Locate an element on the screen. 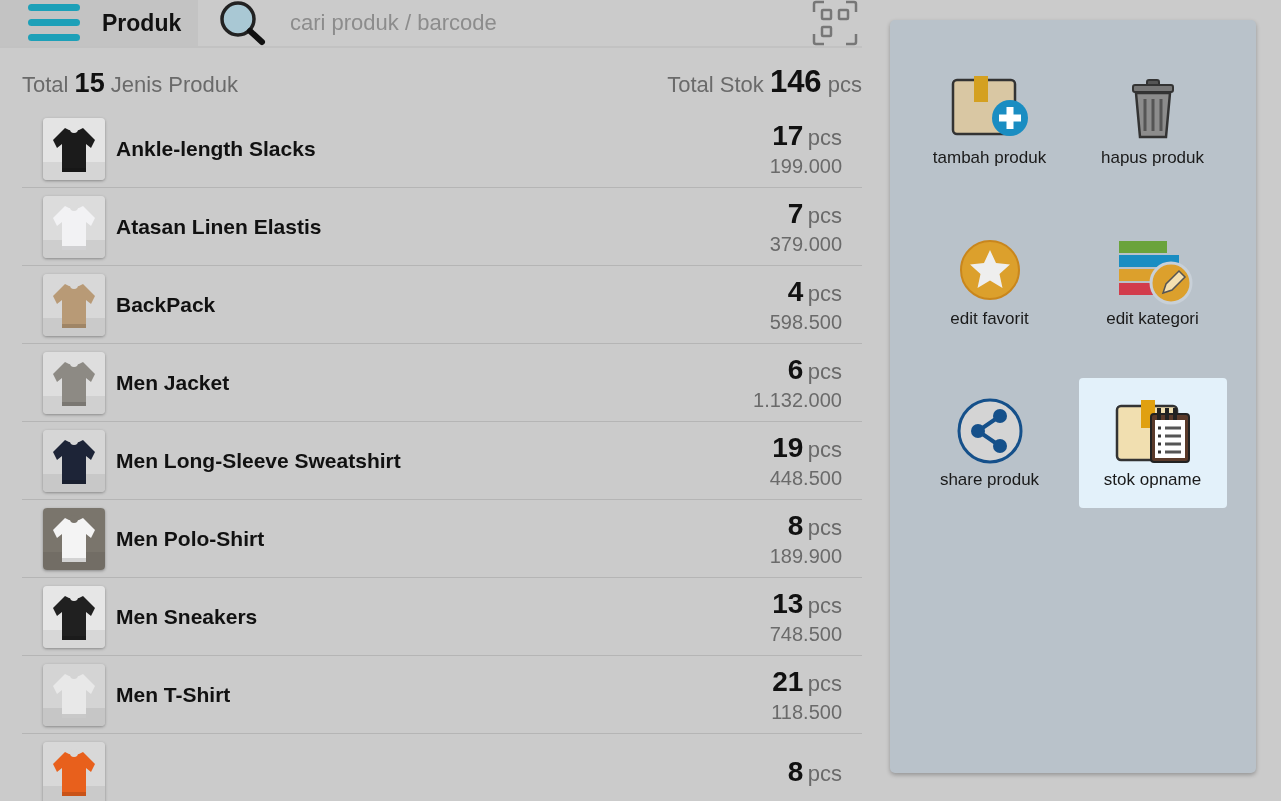 The width and height of the screenshot is (1281, 801). action-tile: share produk is located at coordinates (989, 443).